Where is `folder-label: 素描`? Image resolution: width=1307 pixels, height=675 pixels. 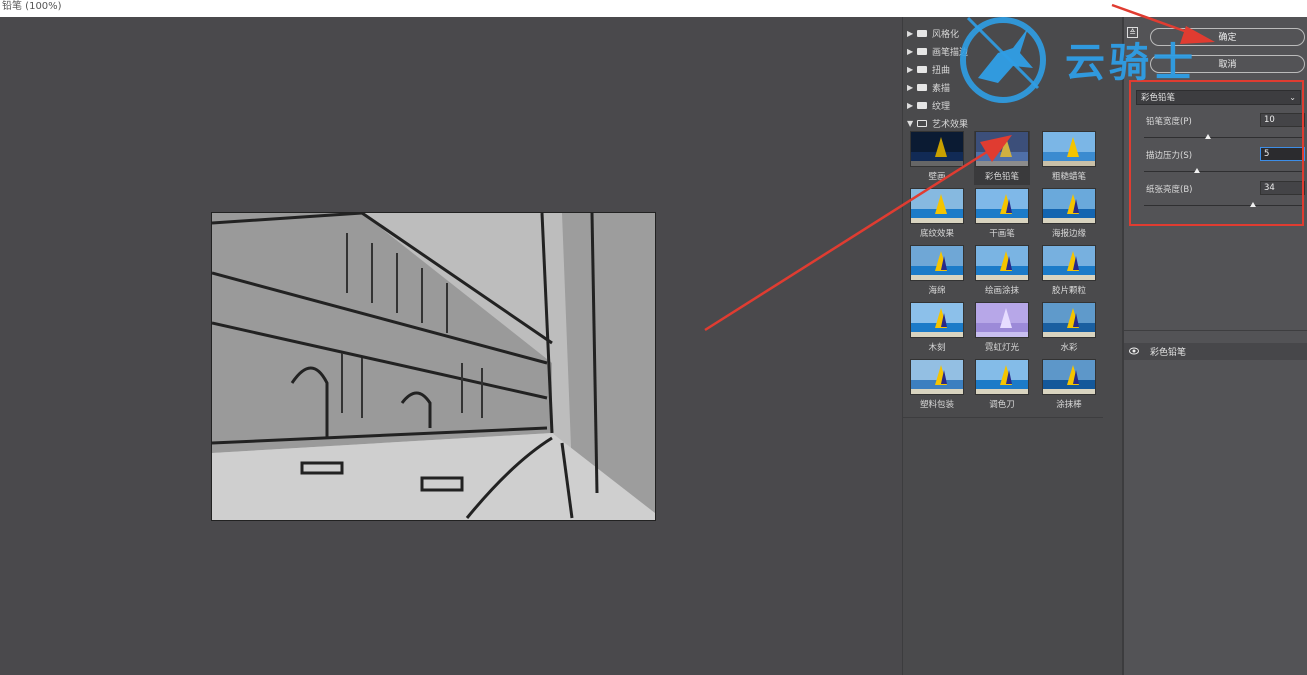
folder-label: 素描 is located at coordinates (941, 88).